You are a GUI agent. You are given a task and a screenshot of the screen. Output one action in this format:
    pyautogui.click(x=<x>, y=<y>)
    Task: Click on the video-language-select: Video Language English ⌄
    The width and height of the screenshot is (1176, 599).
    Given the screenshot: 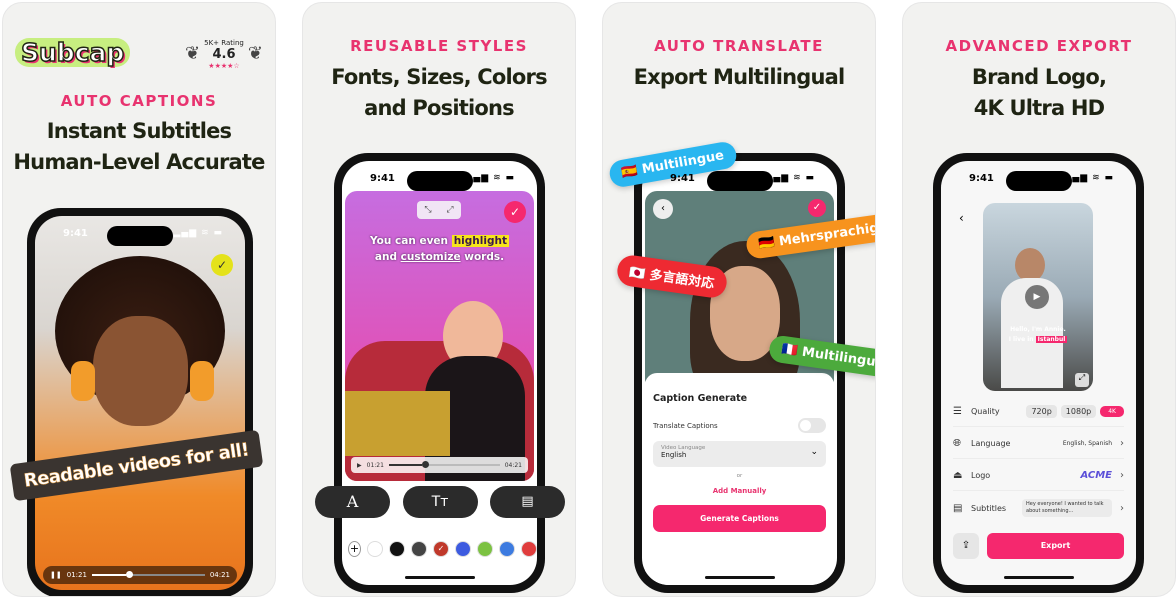 What is the action you would take?
    pyautogui.click(x=739, y=454)
    